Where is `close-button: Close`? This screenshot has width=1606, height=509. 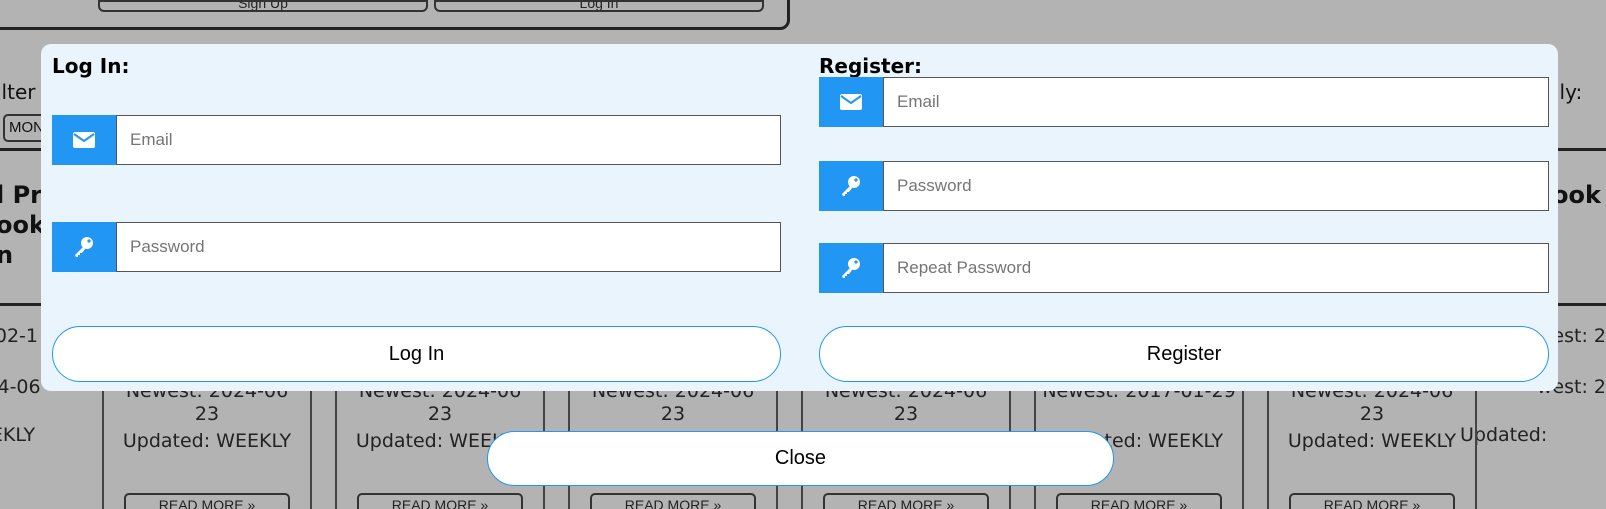
close-button: Close is located at coordinates (800, 458).